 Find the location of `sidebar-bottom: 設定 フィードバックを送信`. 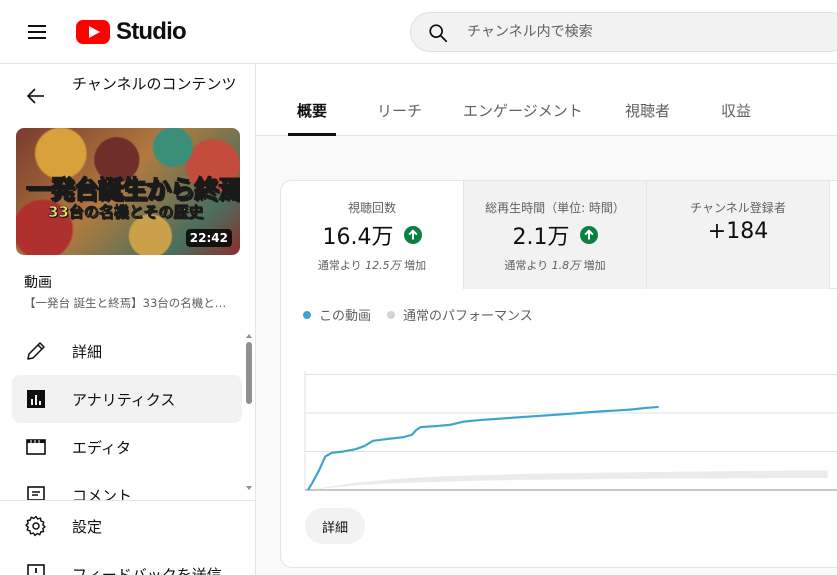

sidebar-bottom: 設定 フィードバックを送信 is located at coordinates (122, 538).